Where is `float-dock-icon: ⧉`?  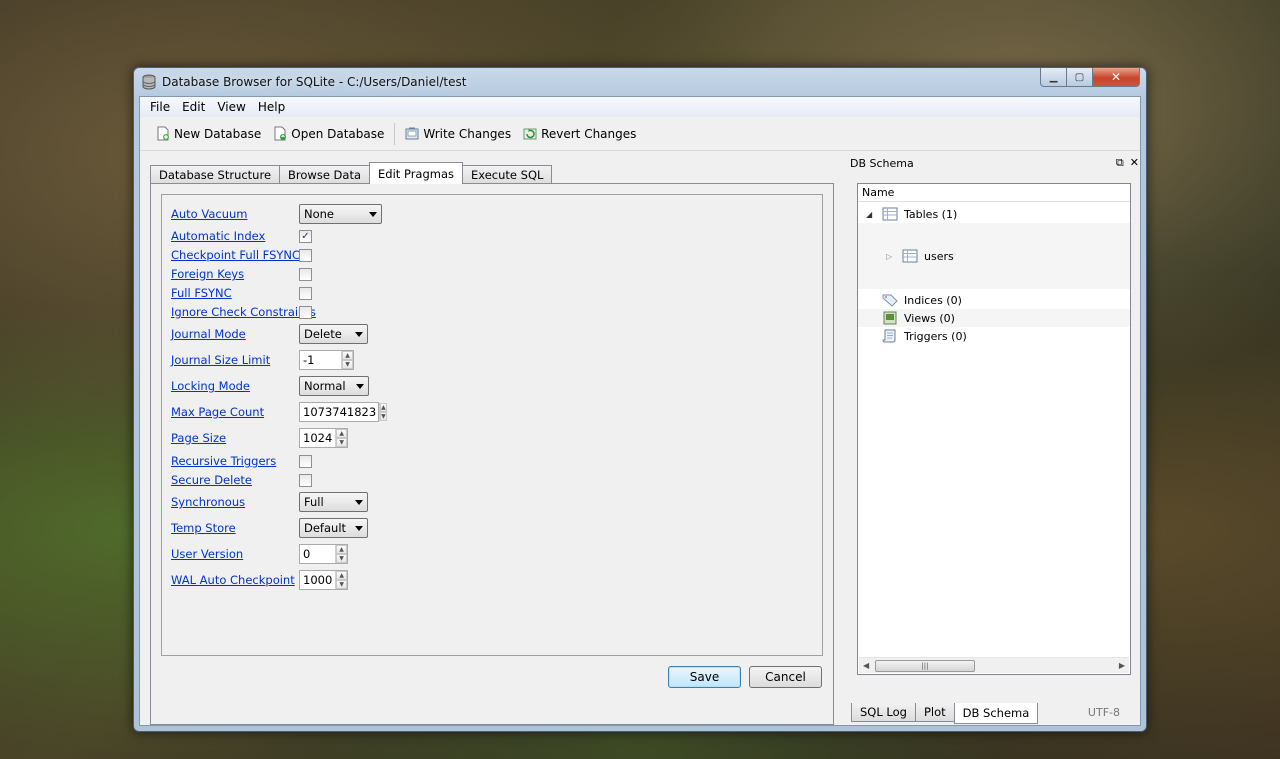 float-dock-icon: ⧉ is located at coordinates (1120, 163).